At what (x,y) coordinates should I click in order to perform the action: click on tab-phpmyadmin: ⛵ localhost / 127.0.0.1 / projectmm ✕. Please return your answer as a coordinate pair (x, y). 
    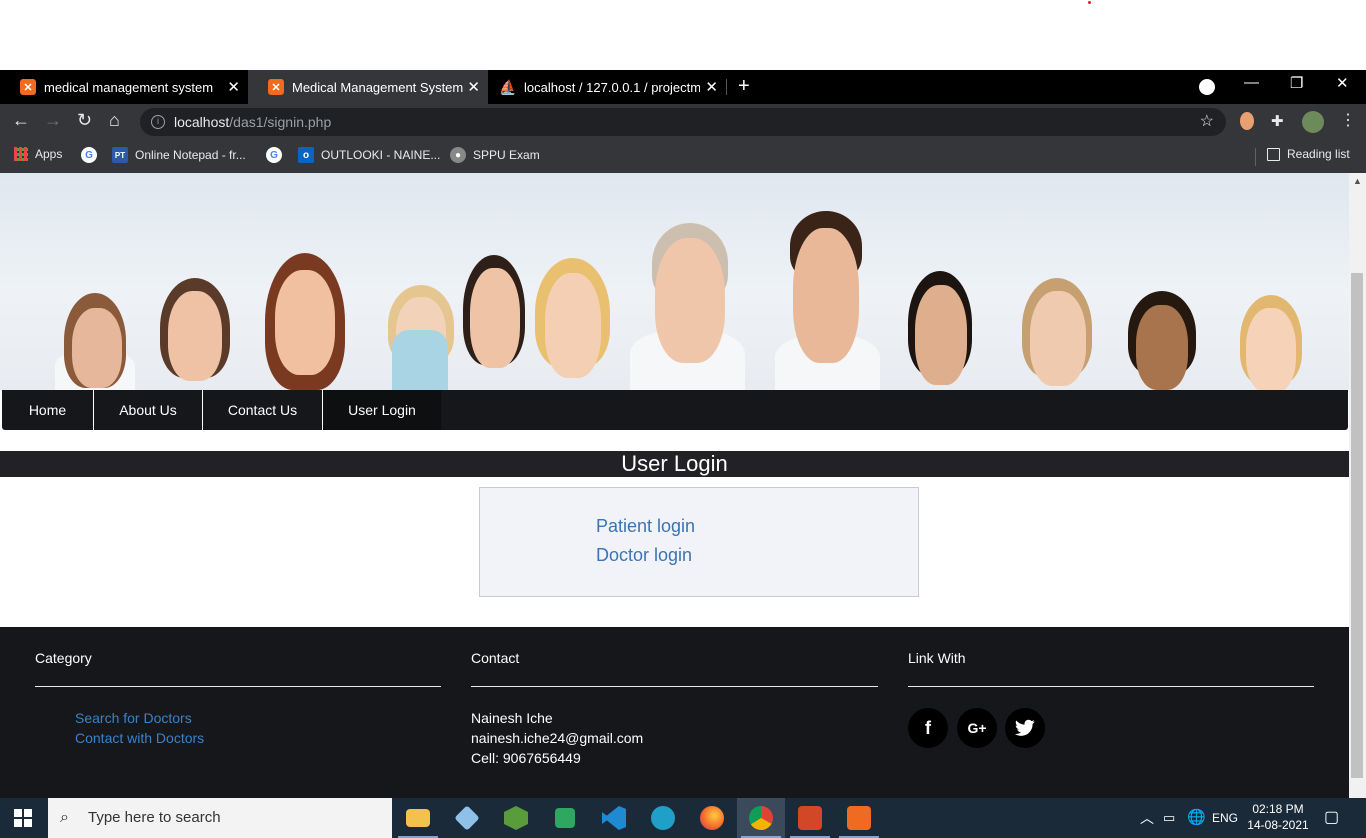
    Looking at the image, I should click on (607, 87).